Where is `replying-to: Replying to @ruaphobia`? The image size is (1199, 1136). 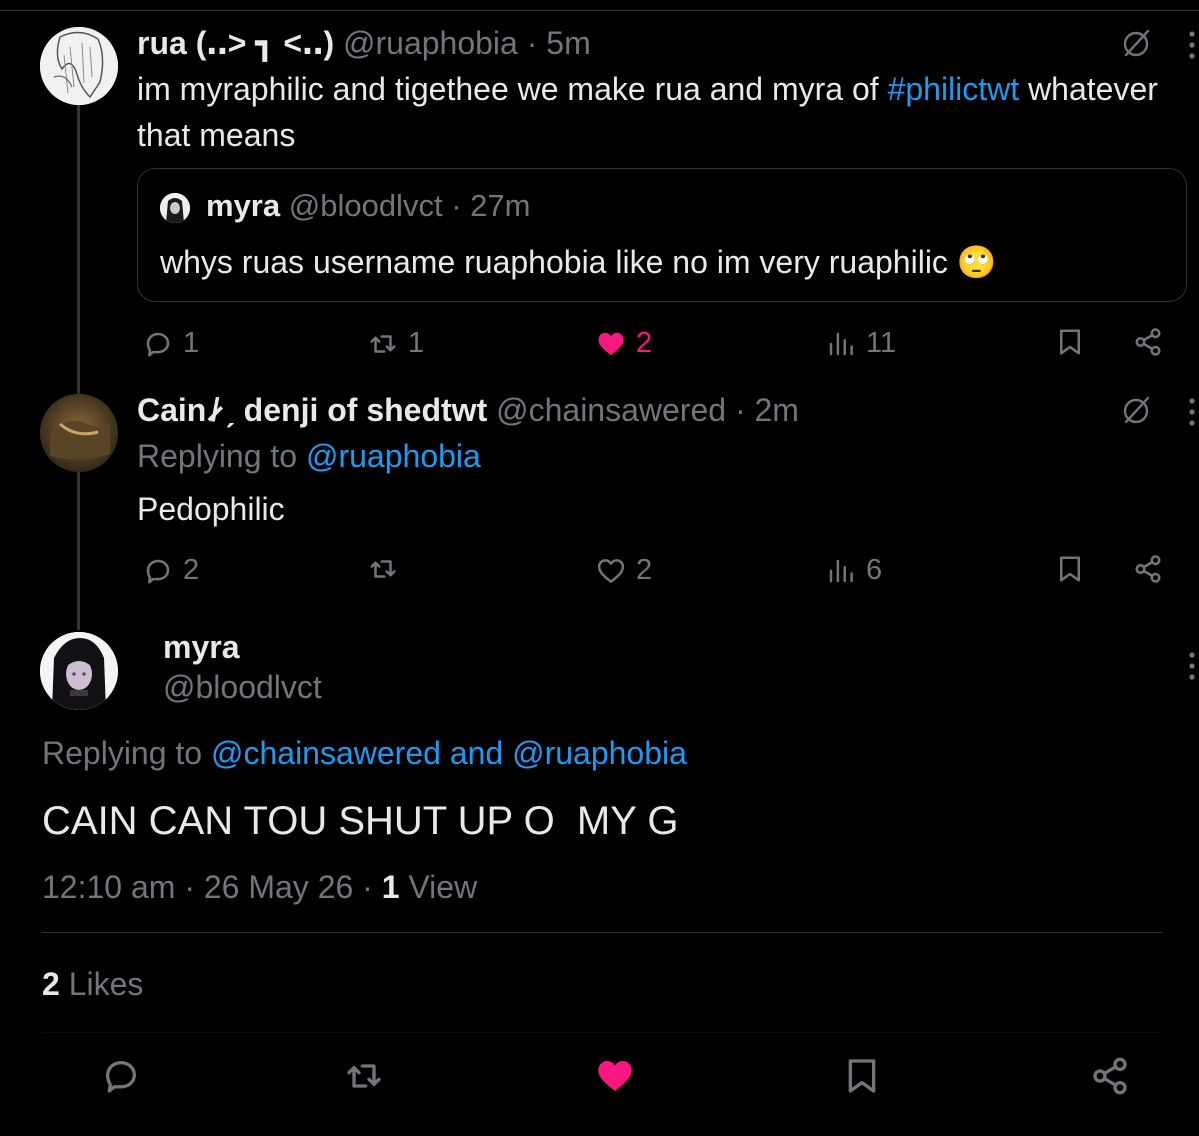 replying-to: Replying to @ruaphobia is located at coordinates (309, 456).